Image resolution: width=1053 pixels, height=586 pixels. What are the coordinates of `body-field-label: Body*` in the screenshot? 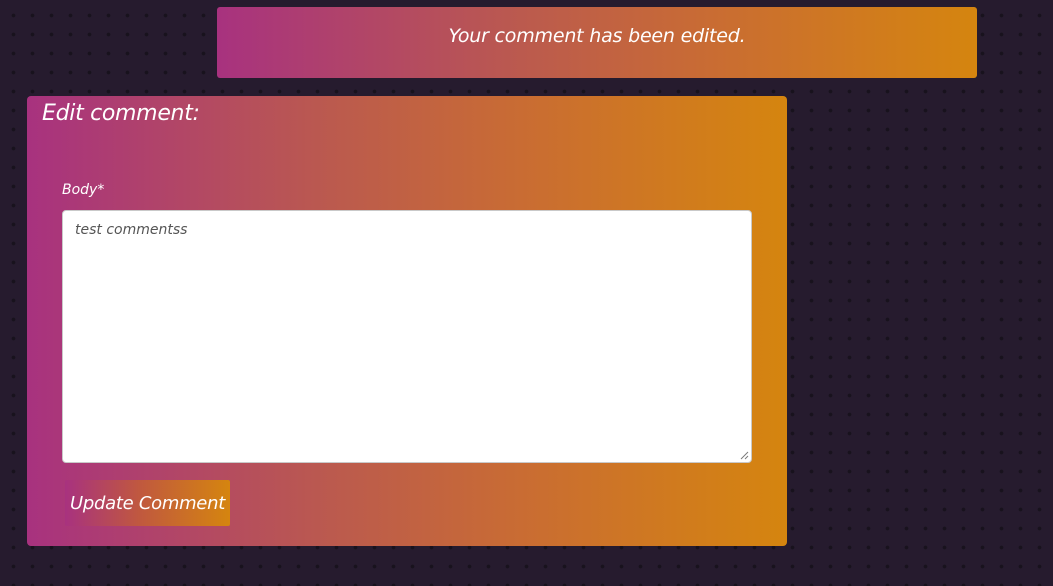 It's located at (83, 190).